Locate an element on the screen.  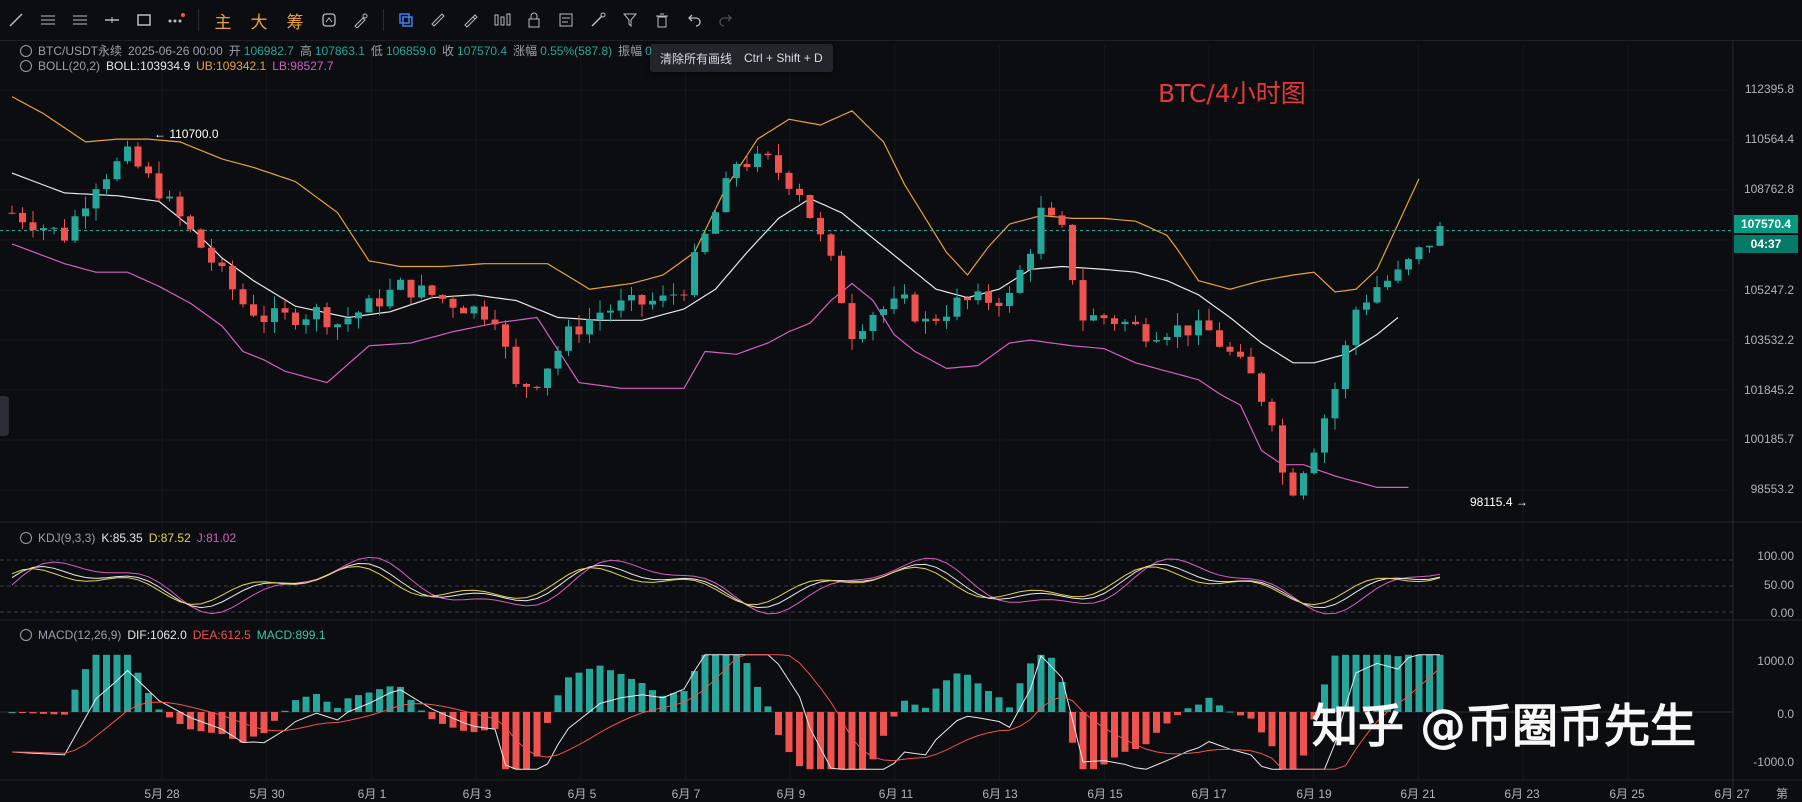
kdj-j-value: J:81.02 is located at coordinates (216, 538).